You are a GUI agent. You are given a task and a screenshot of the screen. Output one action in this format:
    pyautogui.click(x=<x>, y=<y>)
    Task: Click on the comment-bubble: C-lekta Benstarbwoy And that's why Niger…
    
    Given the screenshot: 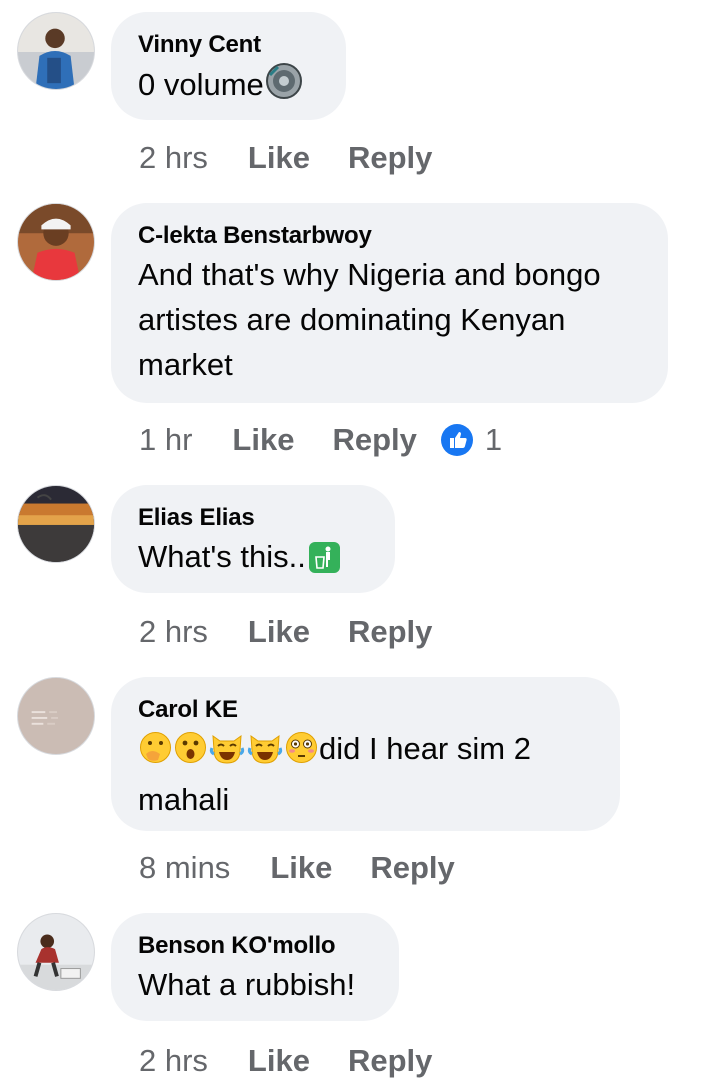 What is the action you would take?
    pyautogui.click(x=389, y=303)
    